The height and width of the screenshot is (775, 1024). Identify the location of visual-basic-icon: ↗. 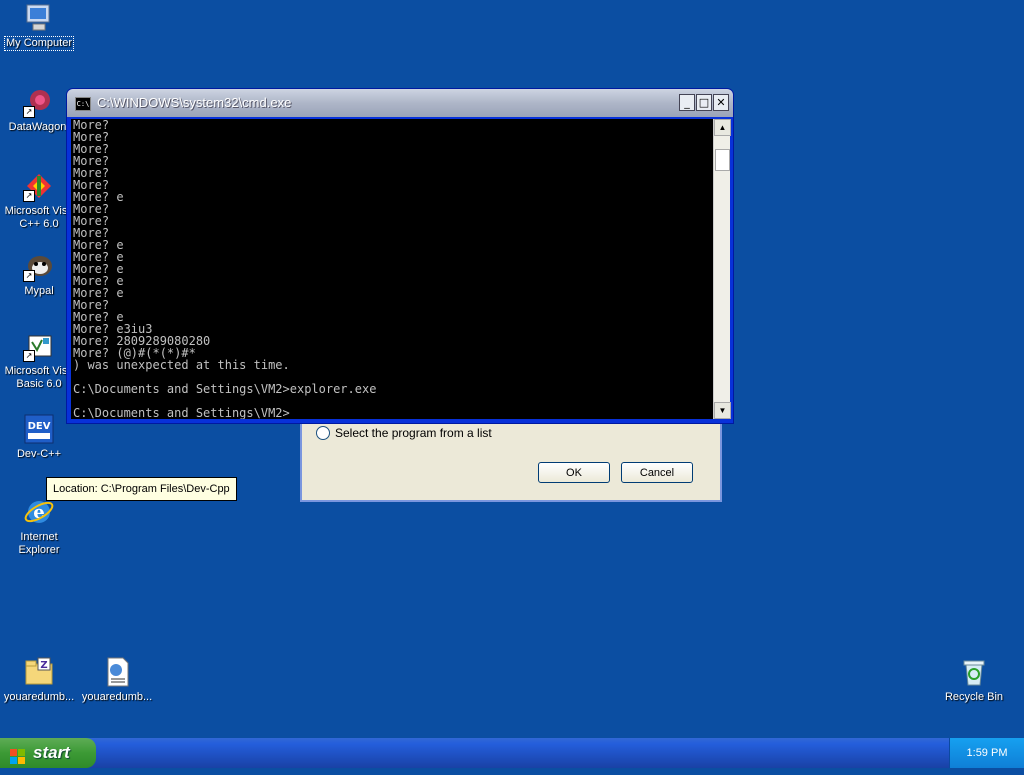
(39, 346).